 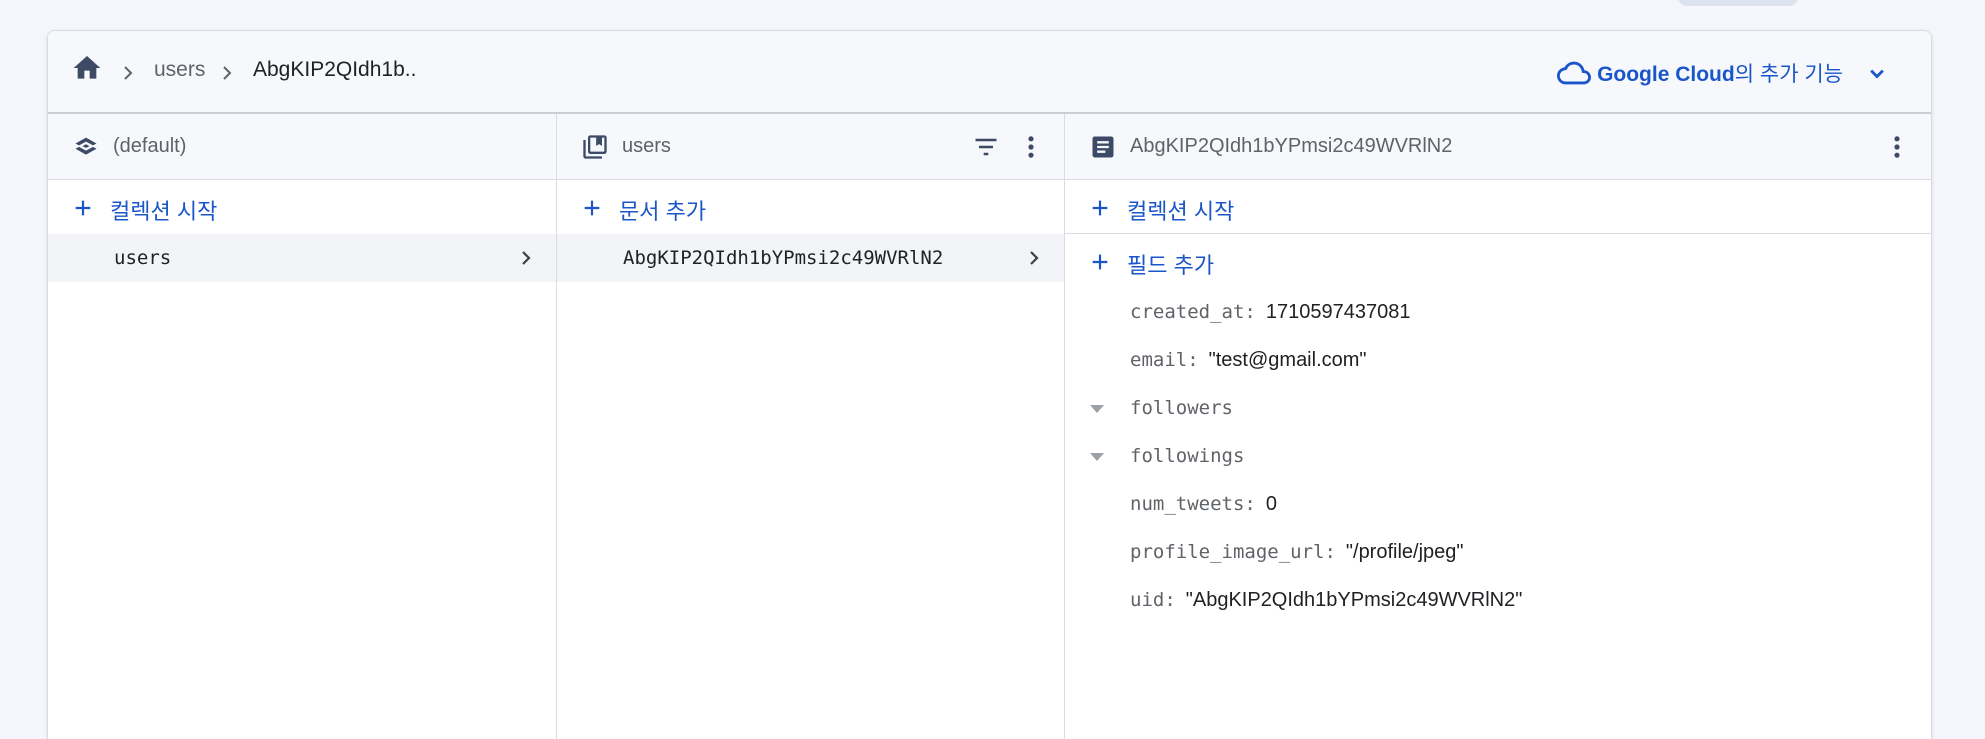 I want to click on add-field-label: 필드 추가, so click(x=1171, y=265).